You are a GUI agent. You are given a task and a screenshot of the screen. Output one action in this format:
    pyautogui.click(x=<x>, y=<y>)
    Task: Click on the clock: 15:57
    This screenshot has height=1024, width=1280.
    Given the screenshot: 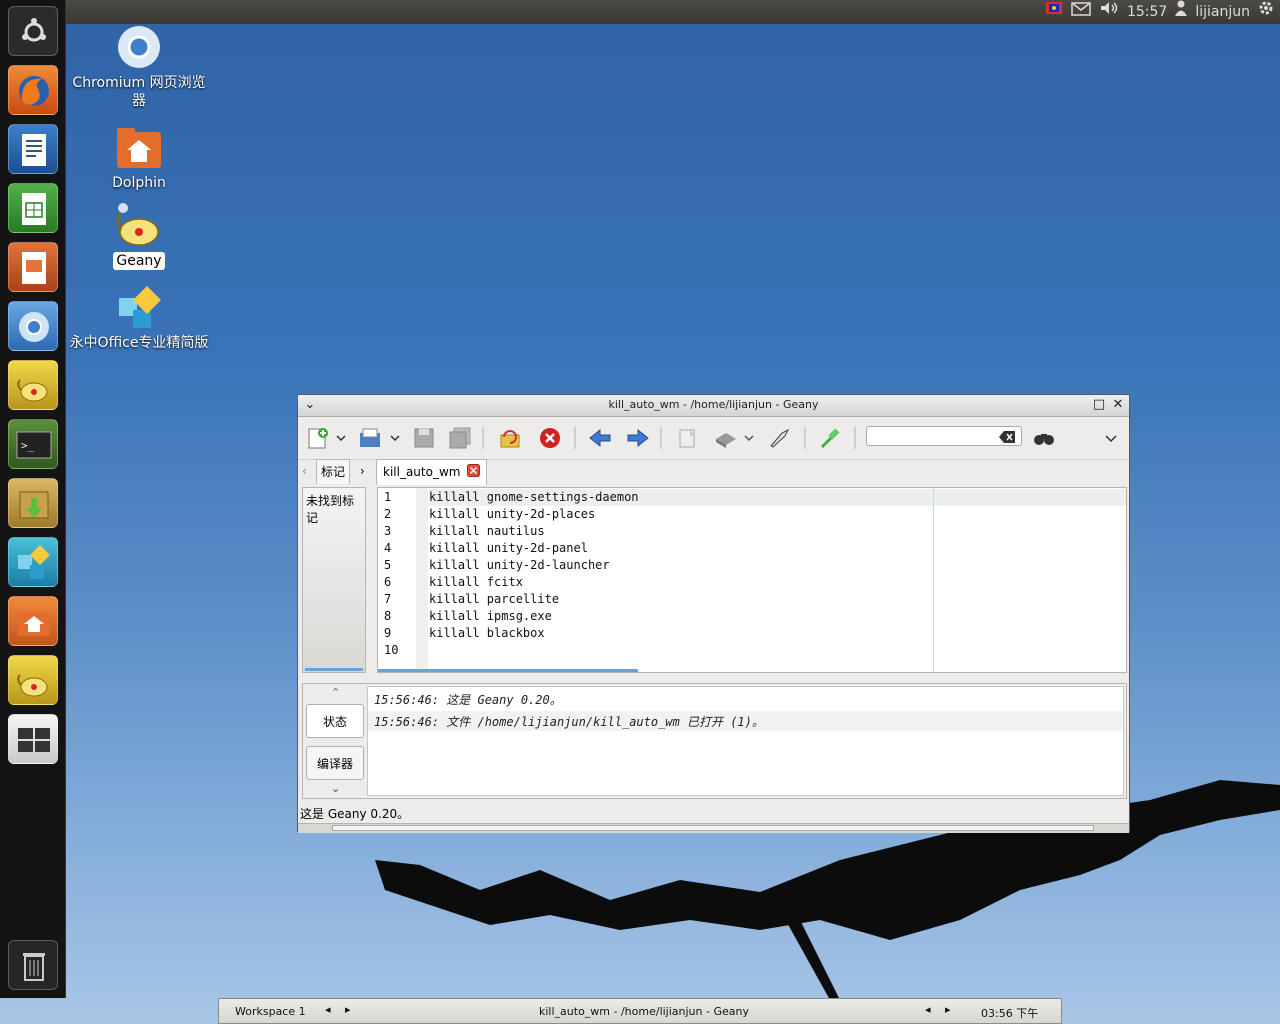 What is the action you would take?
    pyautogui.click(x=1147, y=12)
    